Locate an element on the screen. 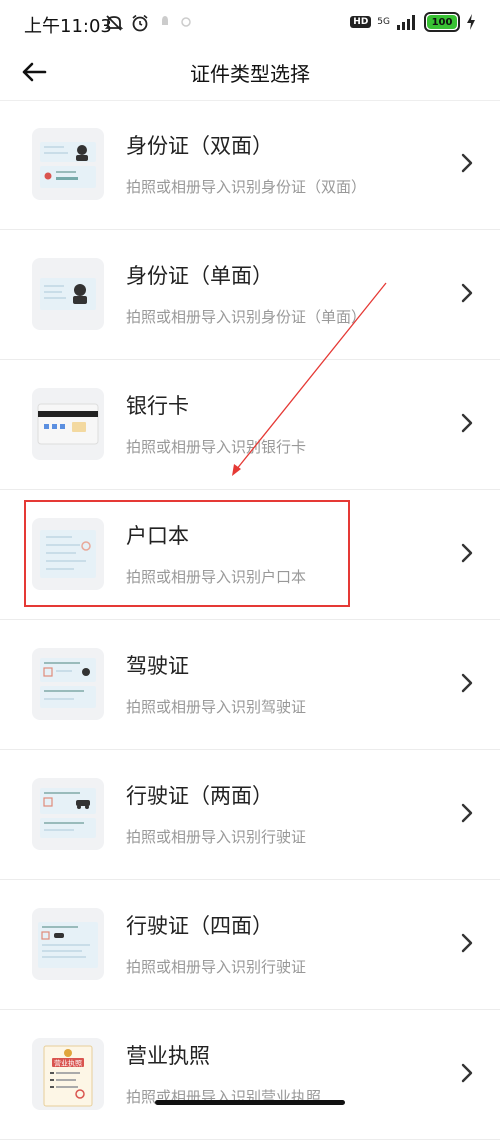 The height and width of the screenshot is (1140, 500). item-title: 银行卡 is located at coordinates (157, 406).